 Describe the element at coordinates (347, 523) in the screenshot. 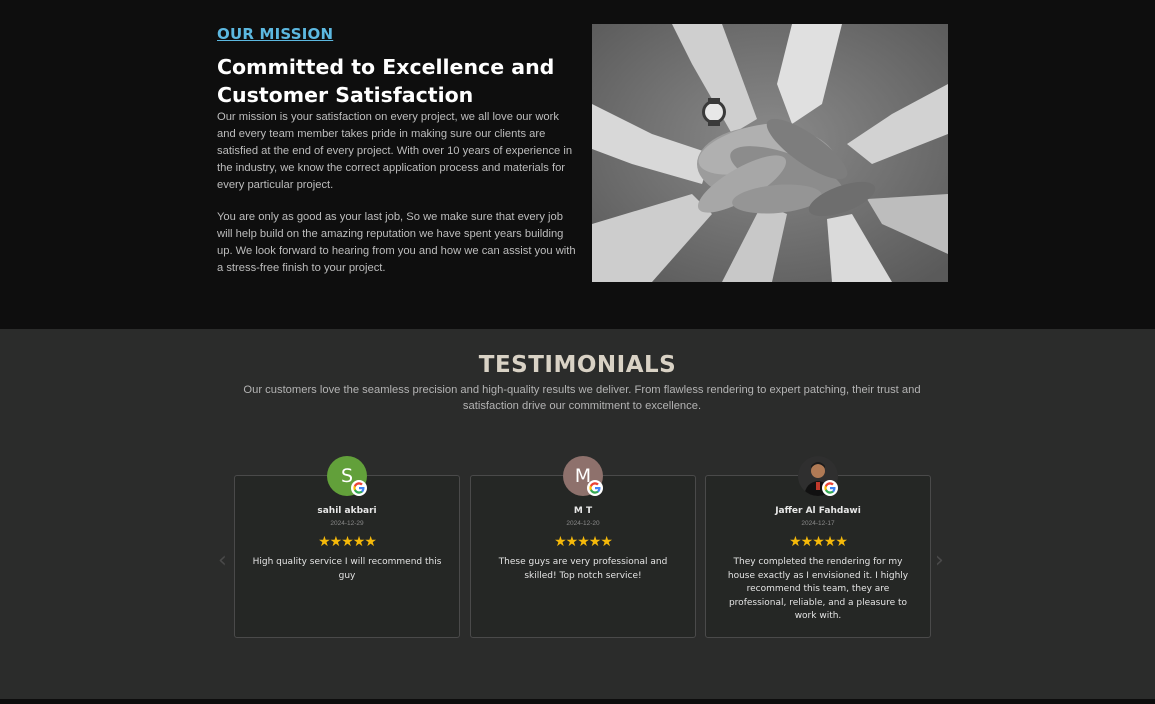

I see `review-date: 2024-12-29` at that location.